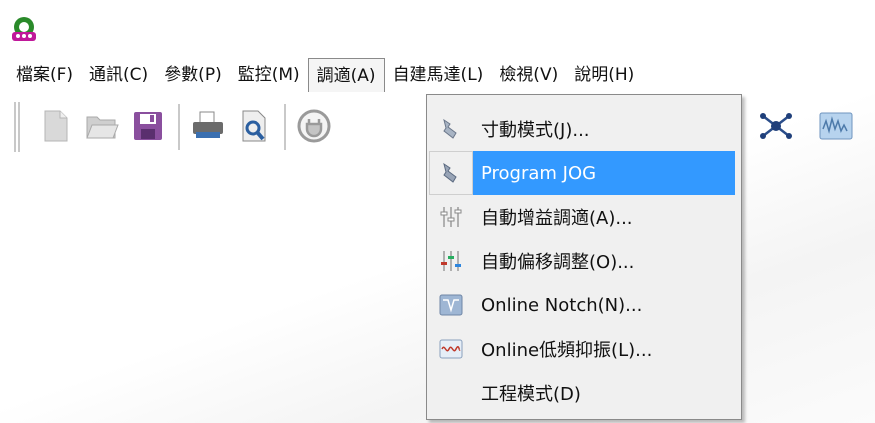 The height and width of the screenshot is (423, 875). What do you see at coordinates (17, 127) in the screenshot?
I see `toolbar-grip` at bounding box center [17, 127].